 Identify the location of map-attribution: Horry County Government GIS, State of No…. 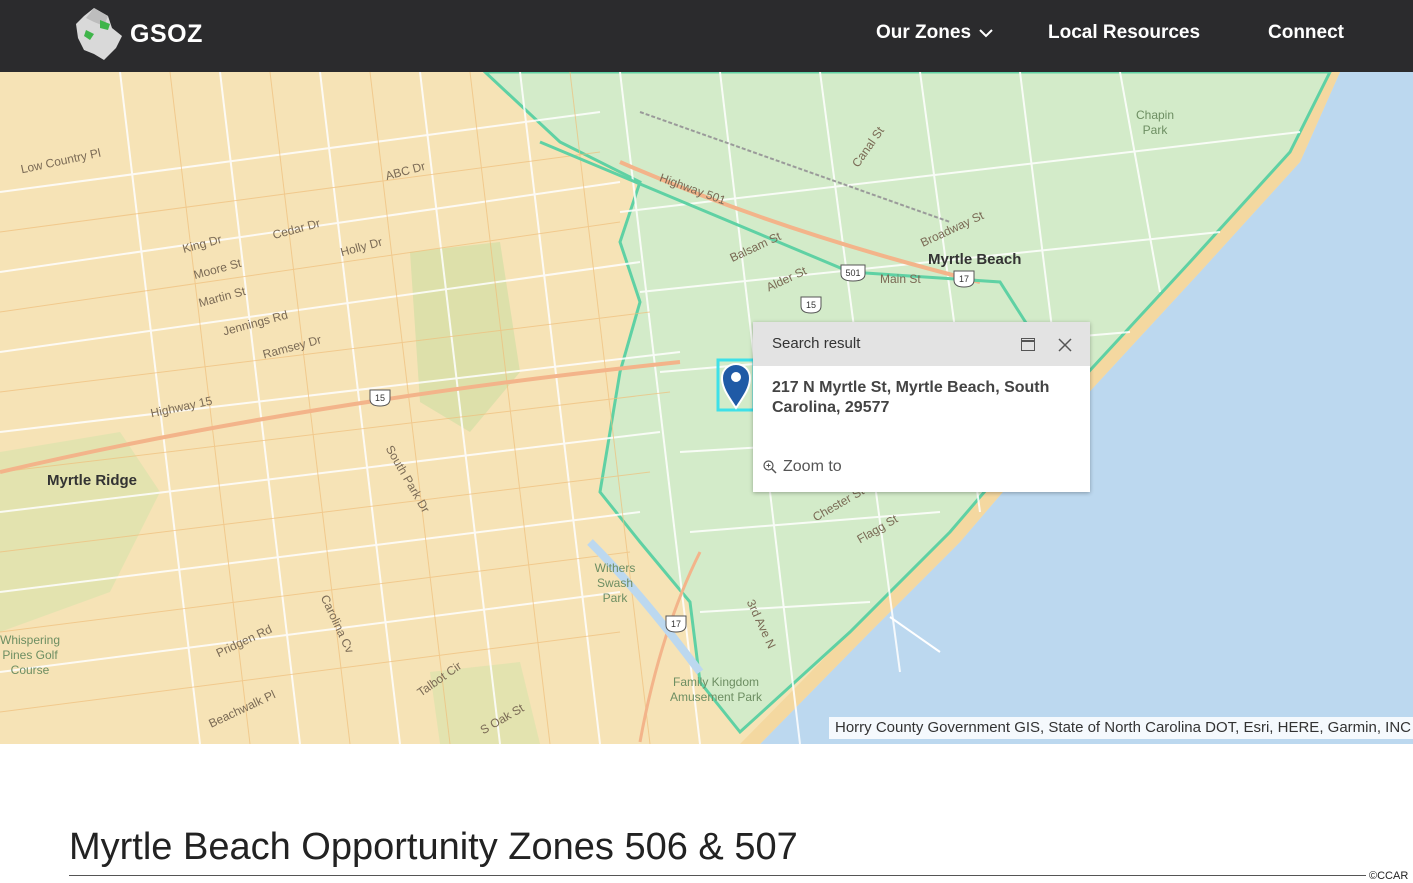
(1120, 728).